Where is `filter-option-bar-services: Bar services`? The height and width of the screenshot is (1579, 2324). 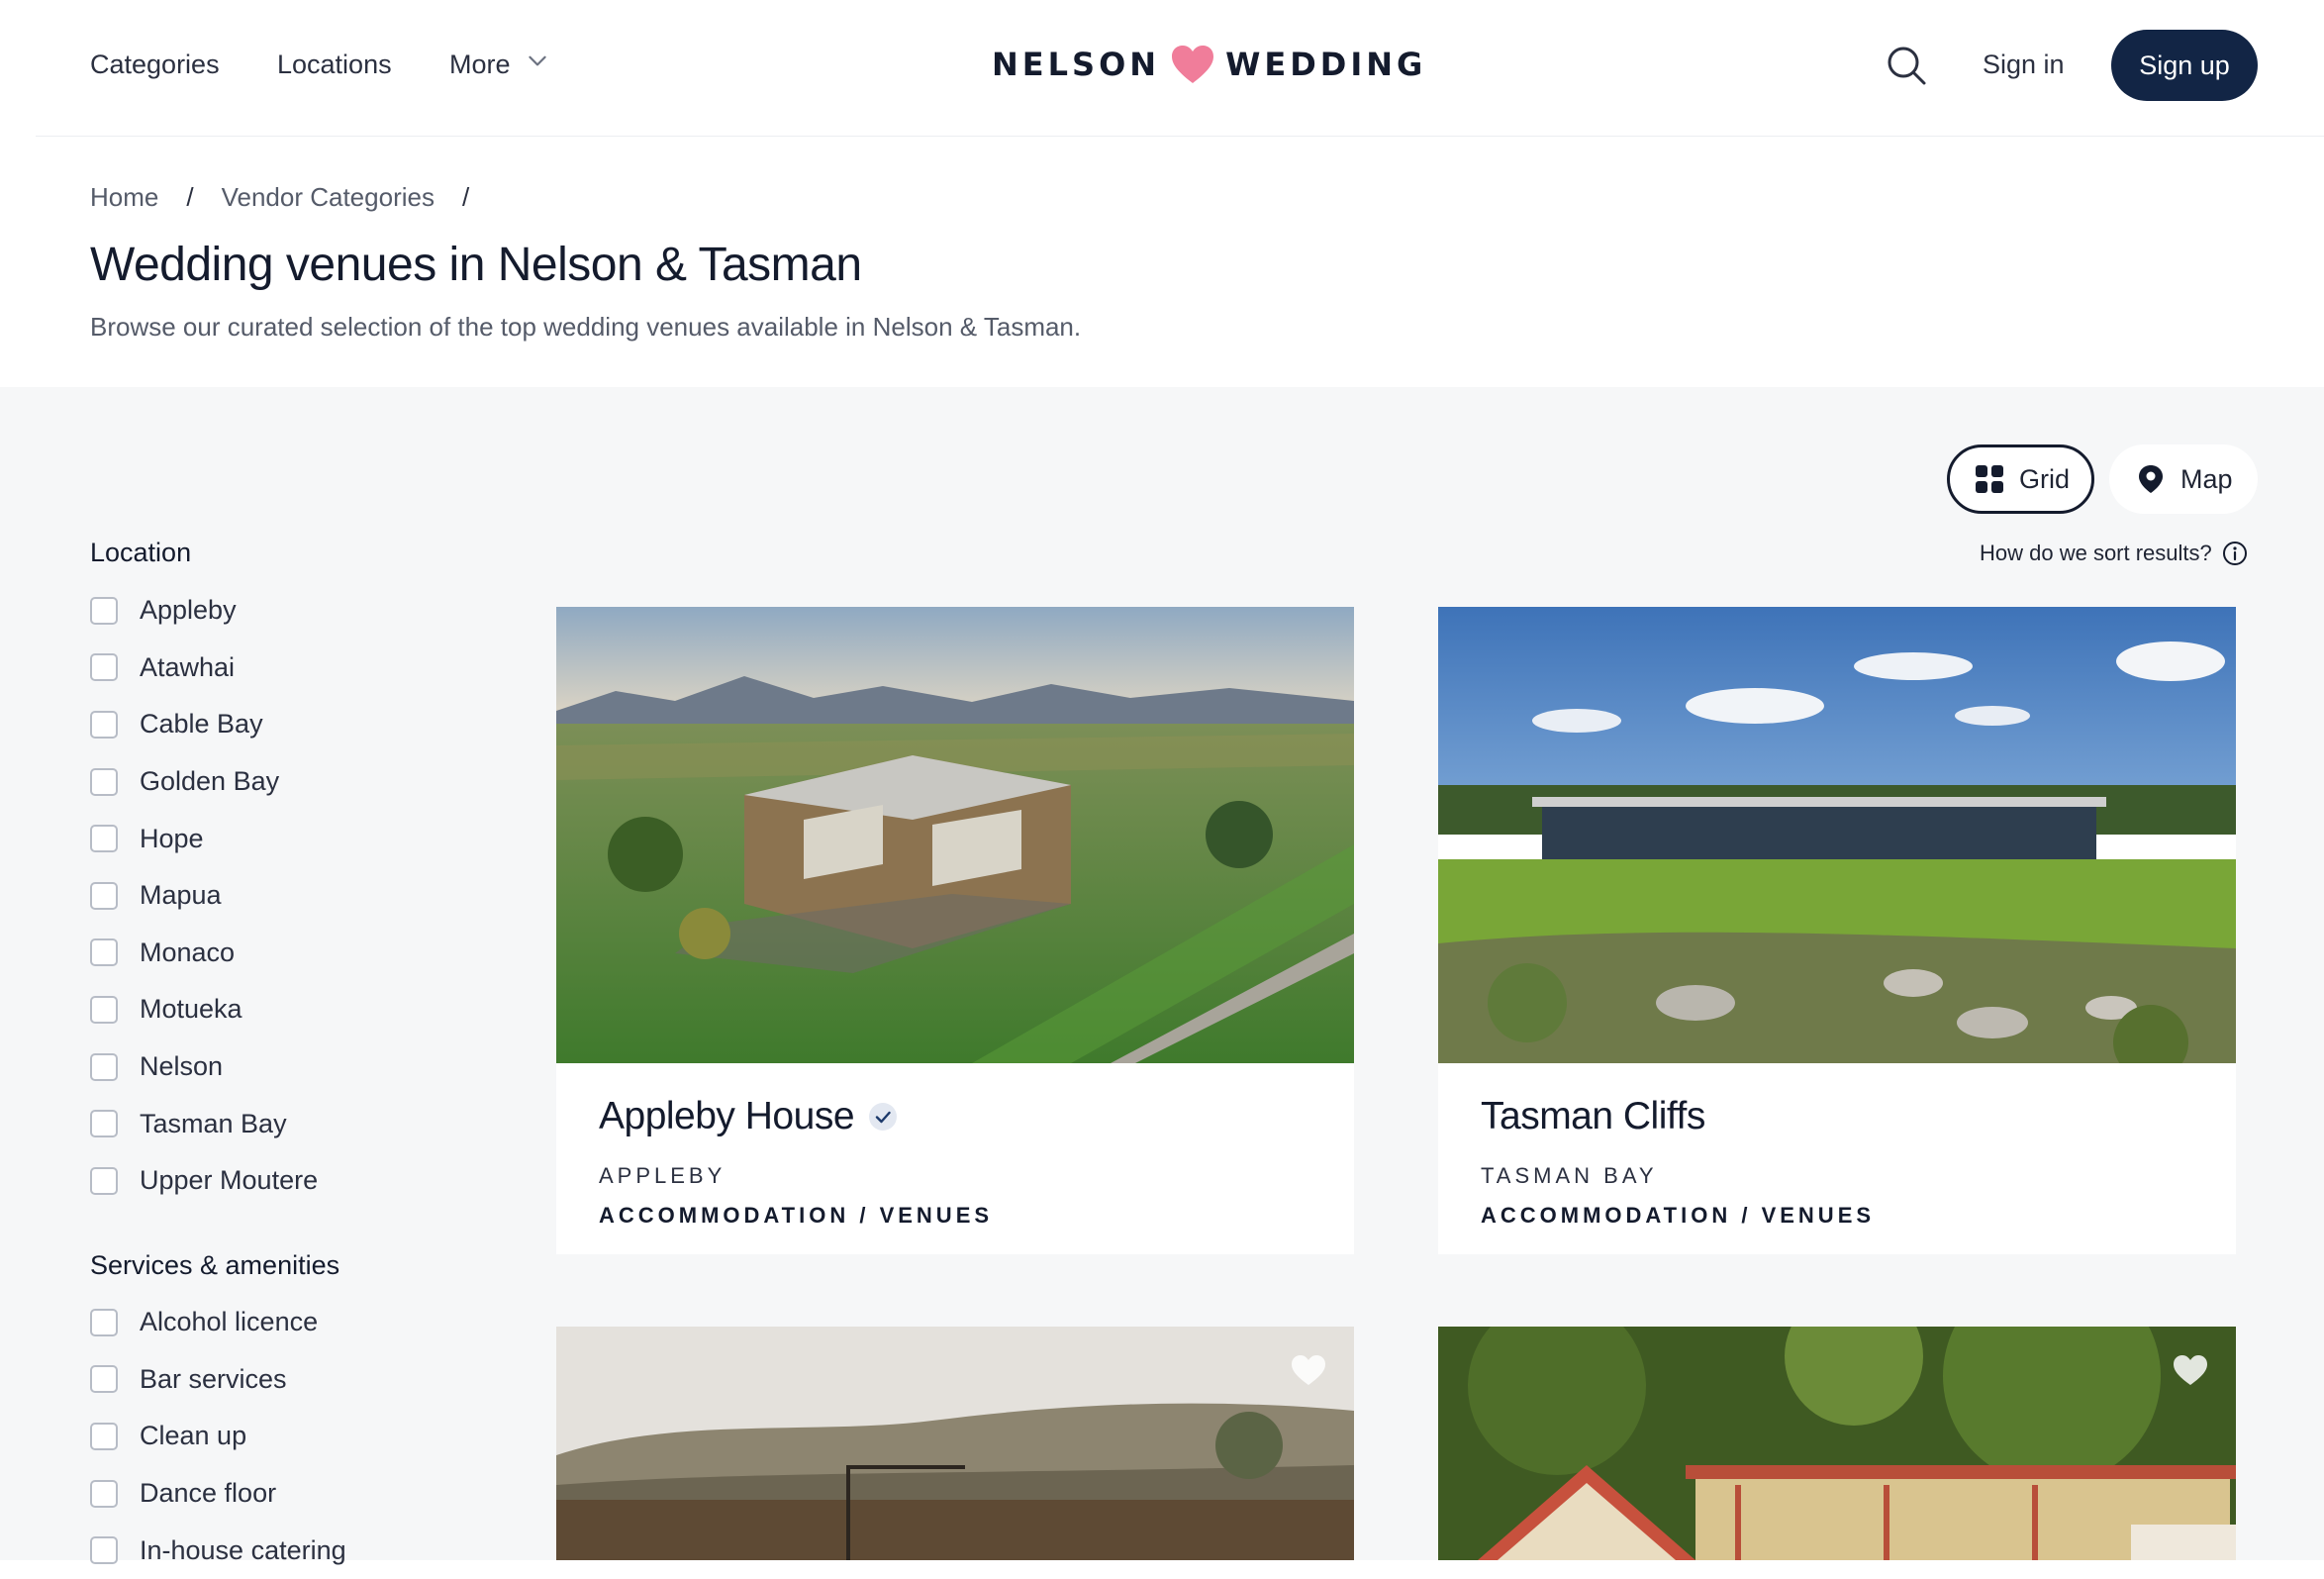
filter-option-bar-services: Bar services is located at coordinates (218, 1380).